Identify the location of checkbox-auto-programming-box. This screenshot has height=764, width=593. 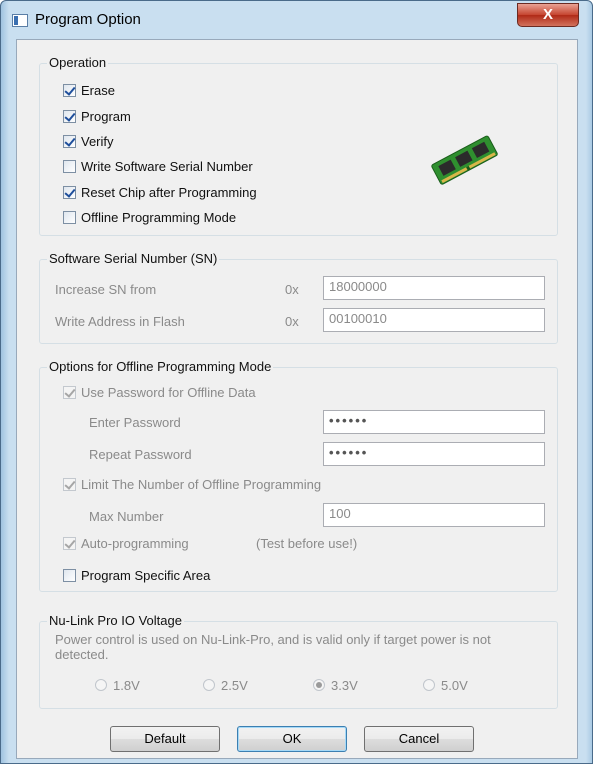
(69, 543).